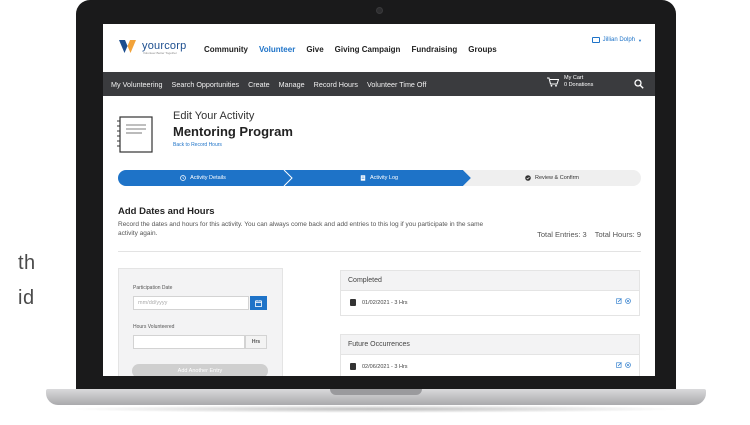  Describe the element at coordinates (277, 49) in the screenshot. I see `nav-volunteer: Volunteer` at that location.